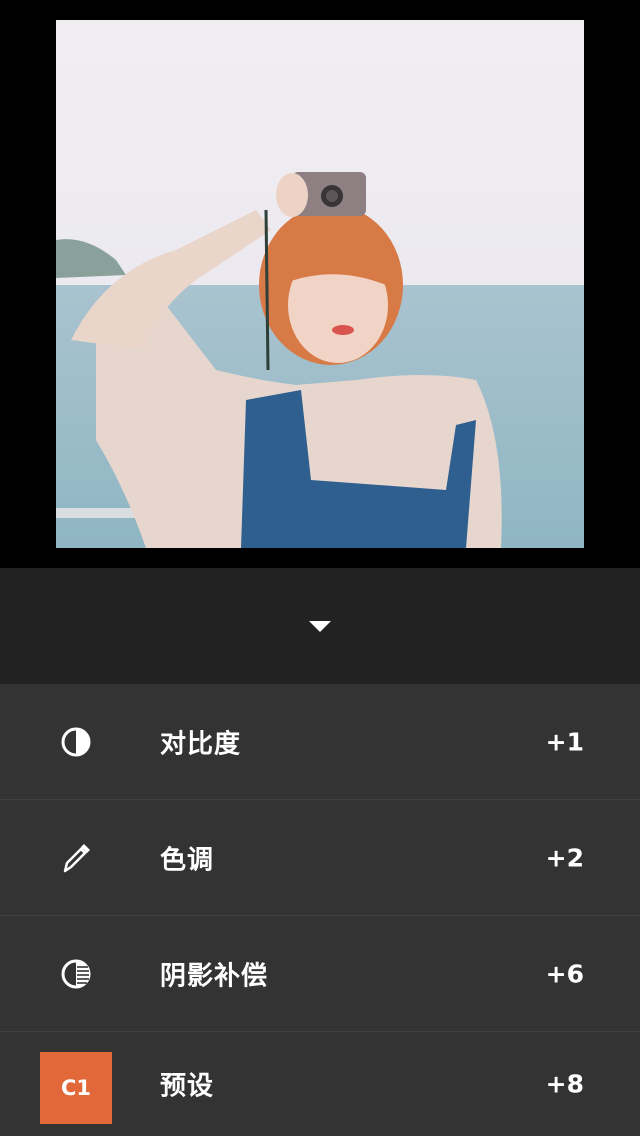 Image resolution: width=640 pixels, height=1136 pixels. I want to click on adjustment-label: 色调, so click(187, 860).